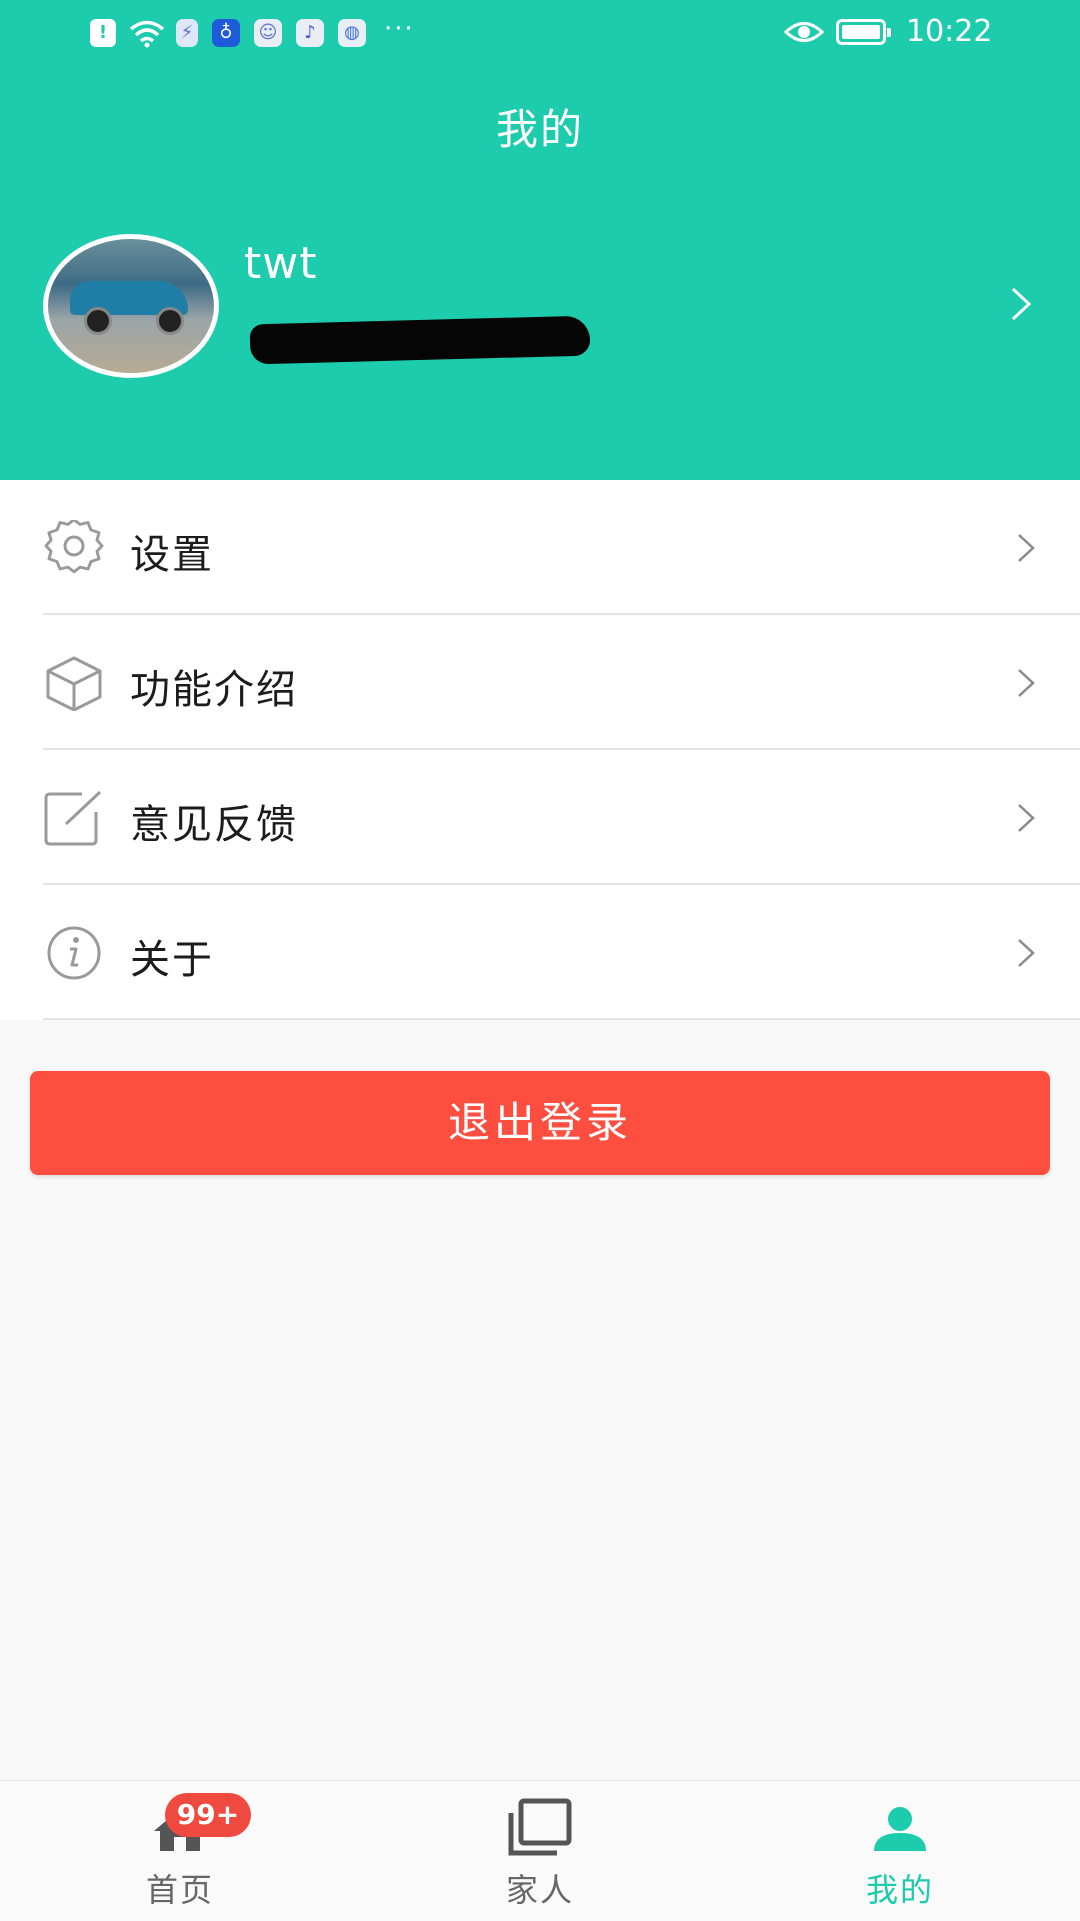  I want to click on info-icon, so click(74, 953).